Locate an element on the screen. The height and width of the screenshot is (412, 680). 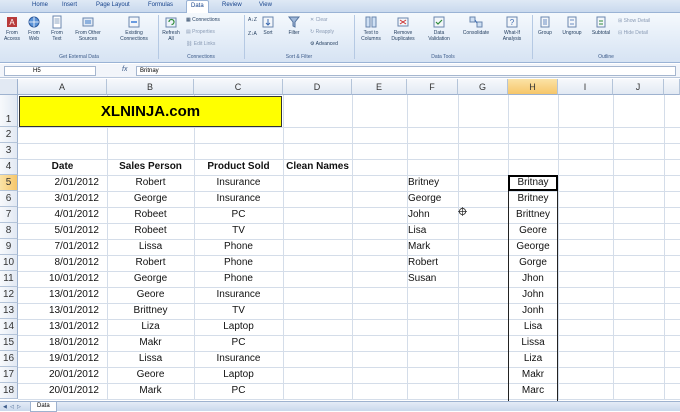
sales-person-cell: Brittney is located at coordinates (150, 311).